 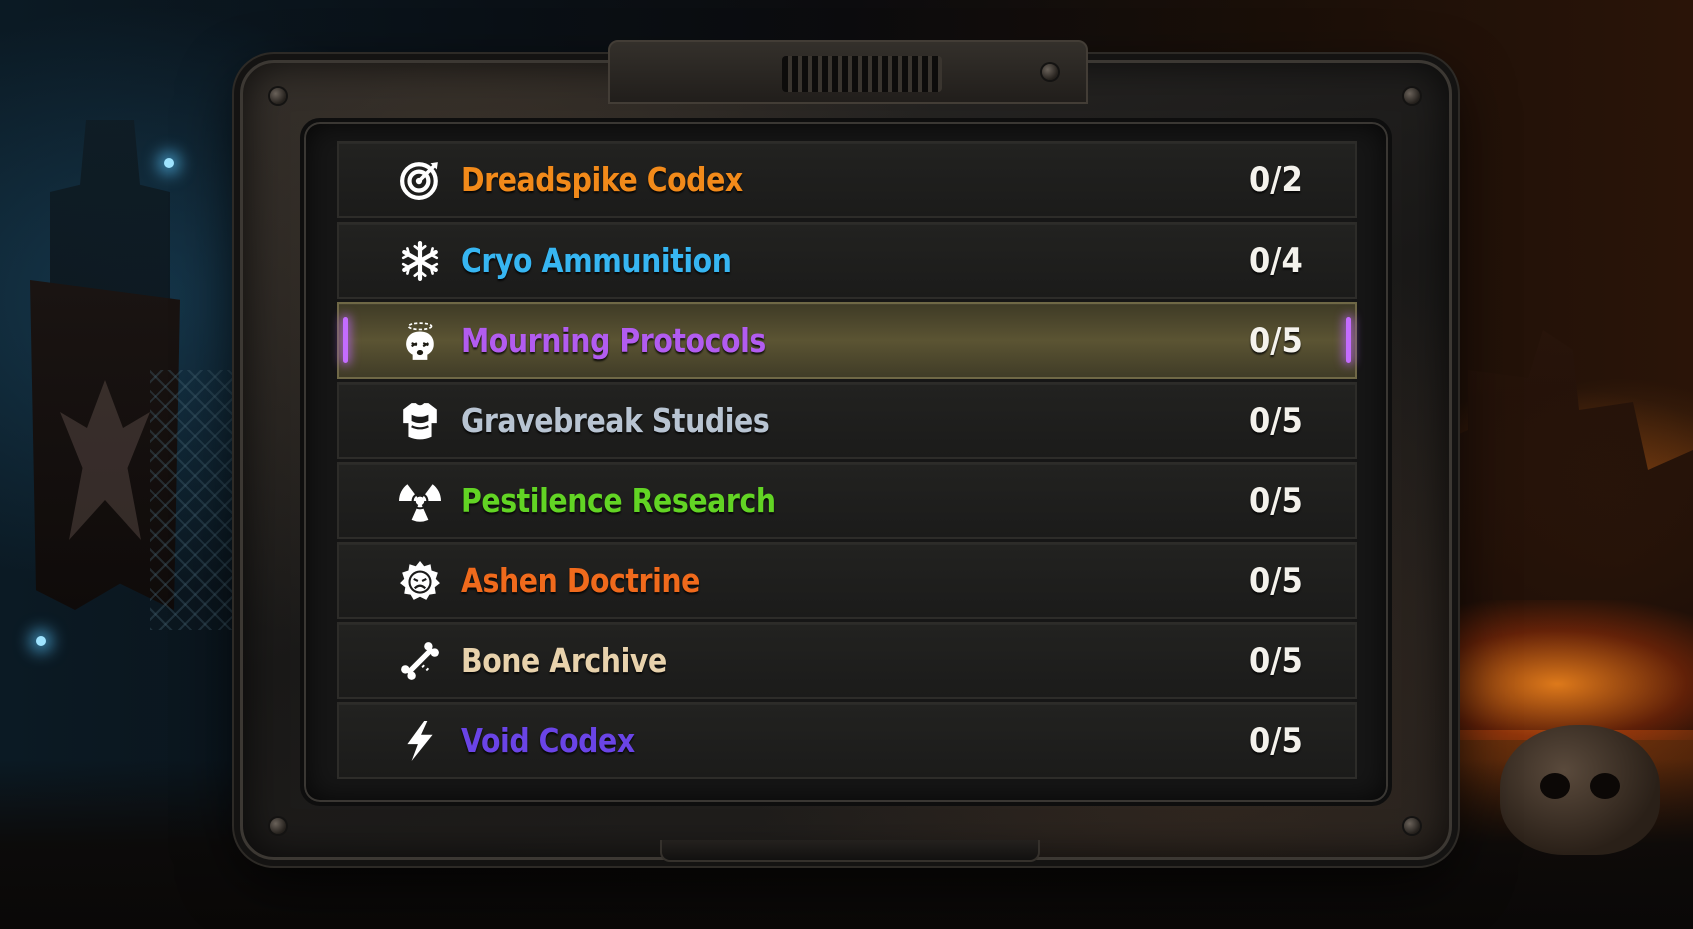 I want to click on research-progress: 0/2, so click(x=1276, y=180).